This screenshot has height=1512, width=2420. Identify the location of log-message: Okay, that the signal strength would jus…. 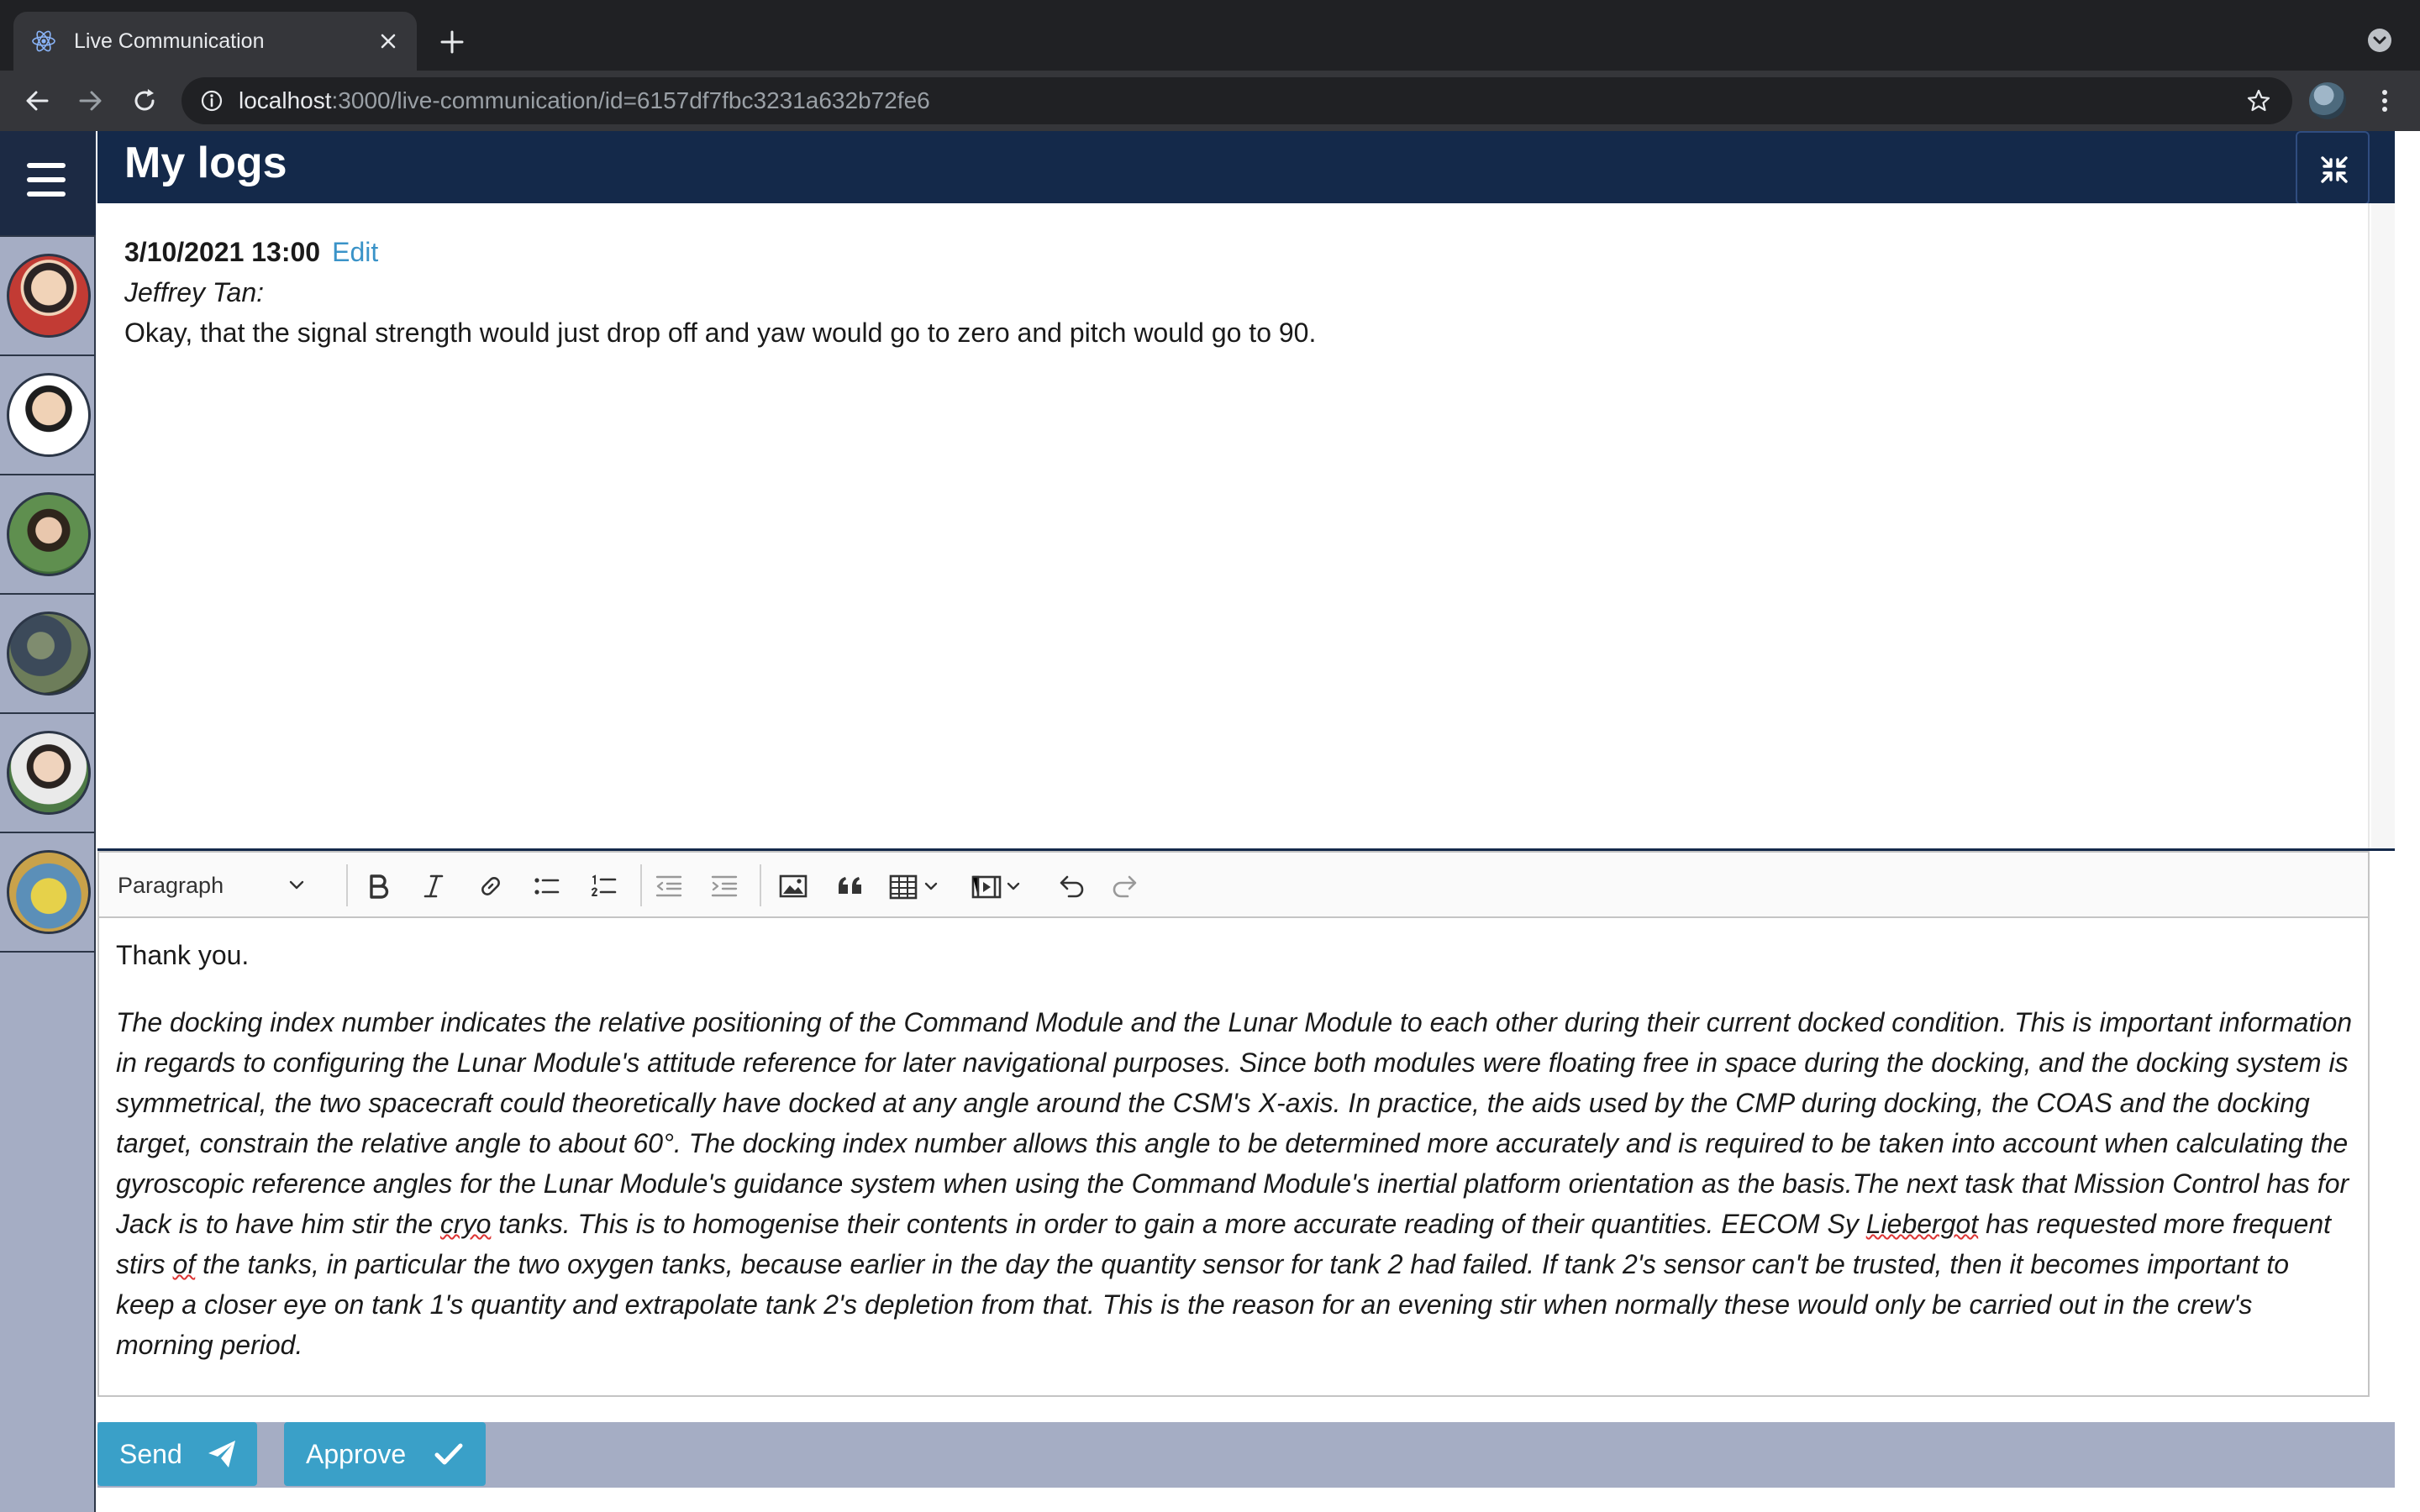
(720, 333).